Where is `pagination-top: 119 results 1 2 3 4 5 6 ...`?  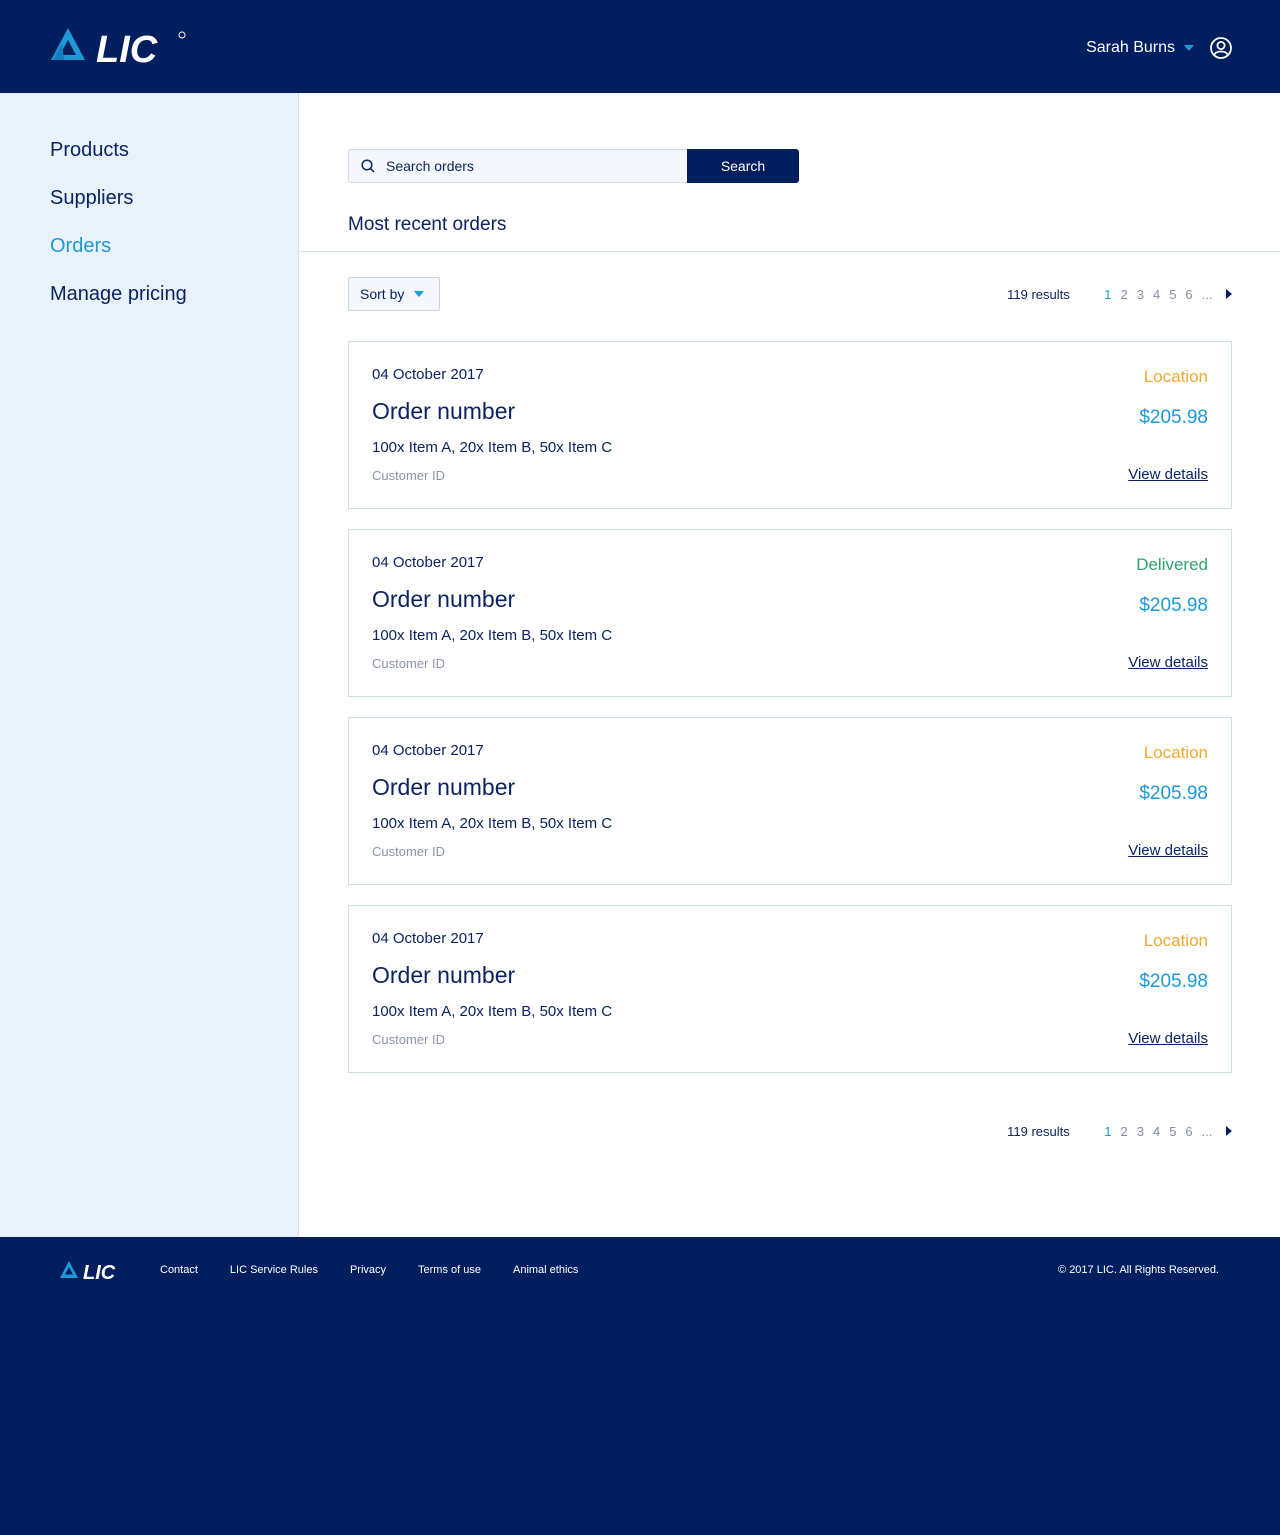 pagination-top: 119 results 1 2 3 4 5 6 ... is located at coordinates (1119, 294).